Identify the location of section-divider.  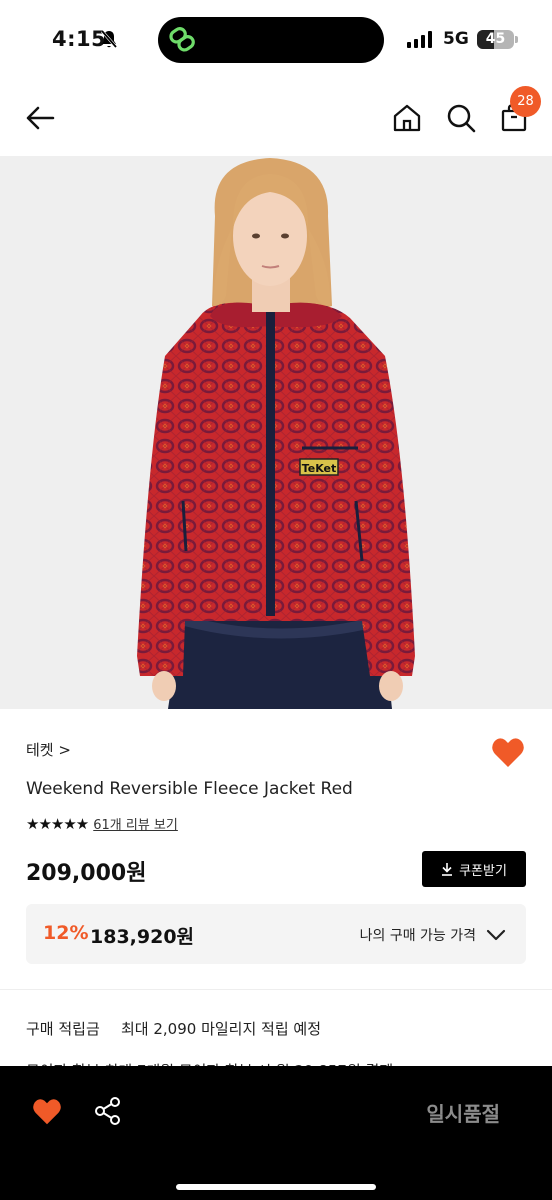
(276, 989).